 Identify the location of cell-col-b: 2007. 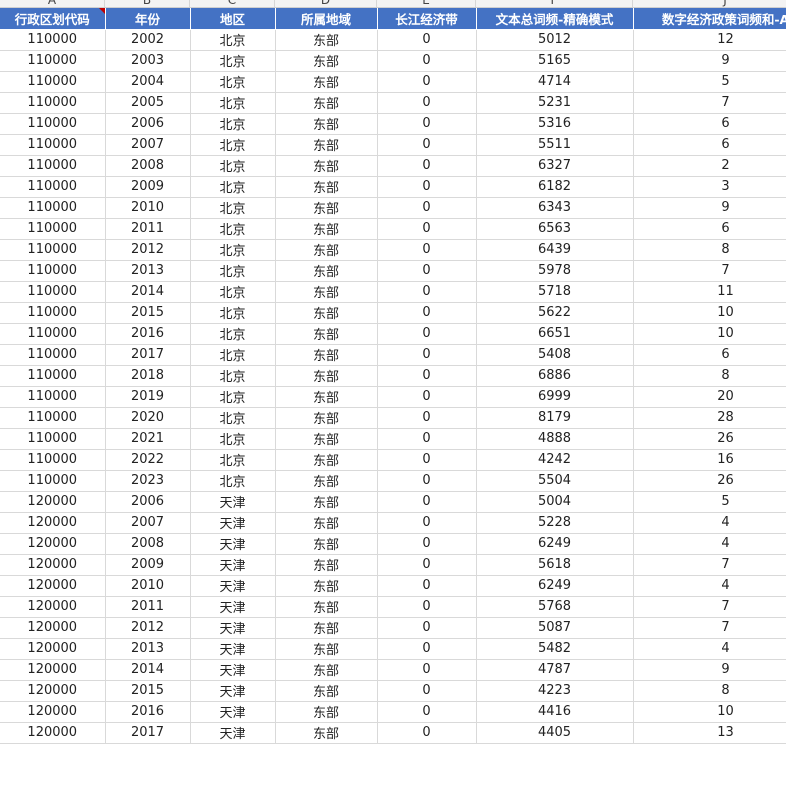
(148, 145).